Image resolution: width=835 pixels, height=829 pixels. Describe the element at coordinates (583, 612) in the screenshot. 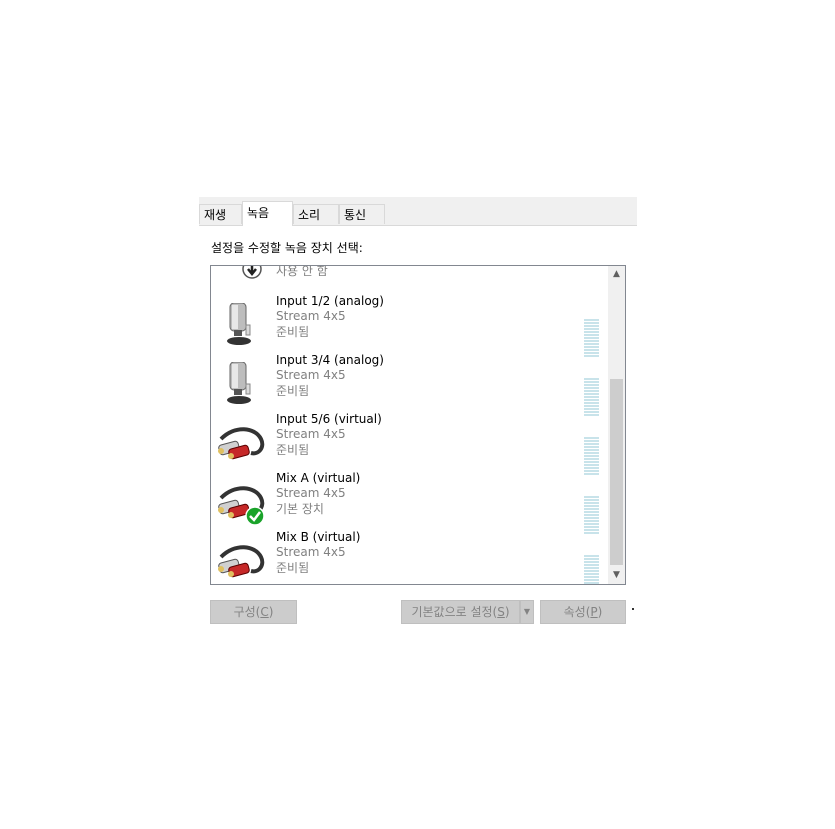

I see `properties-button: 속성(P)` at that location.